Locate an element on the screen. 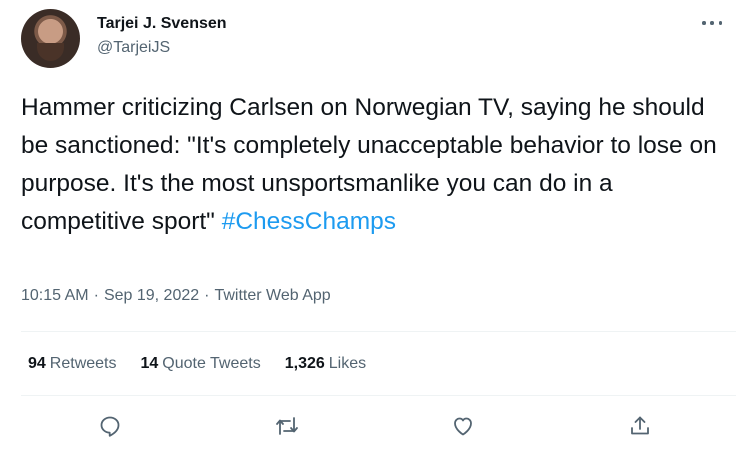 The width and height of the screenshot is (736, 452). share-icon is located at coordinates (640, 425).